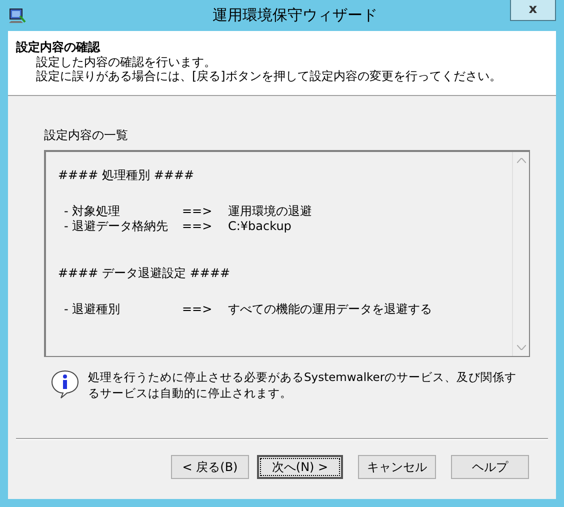  What do you see at coordinates (86, 135) in the screenshot?
I see `list-label: 設定内容の一覧` at bounding box center [86, 135].